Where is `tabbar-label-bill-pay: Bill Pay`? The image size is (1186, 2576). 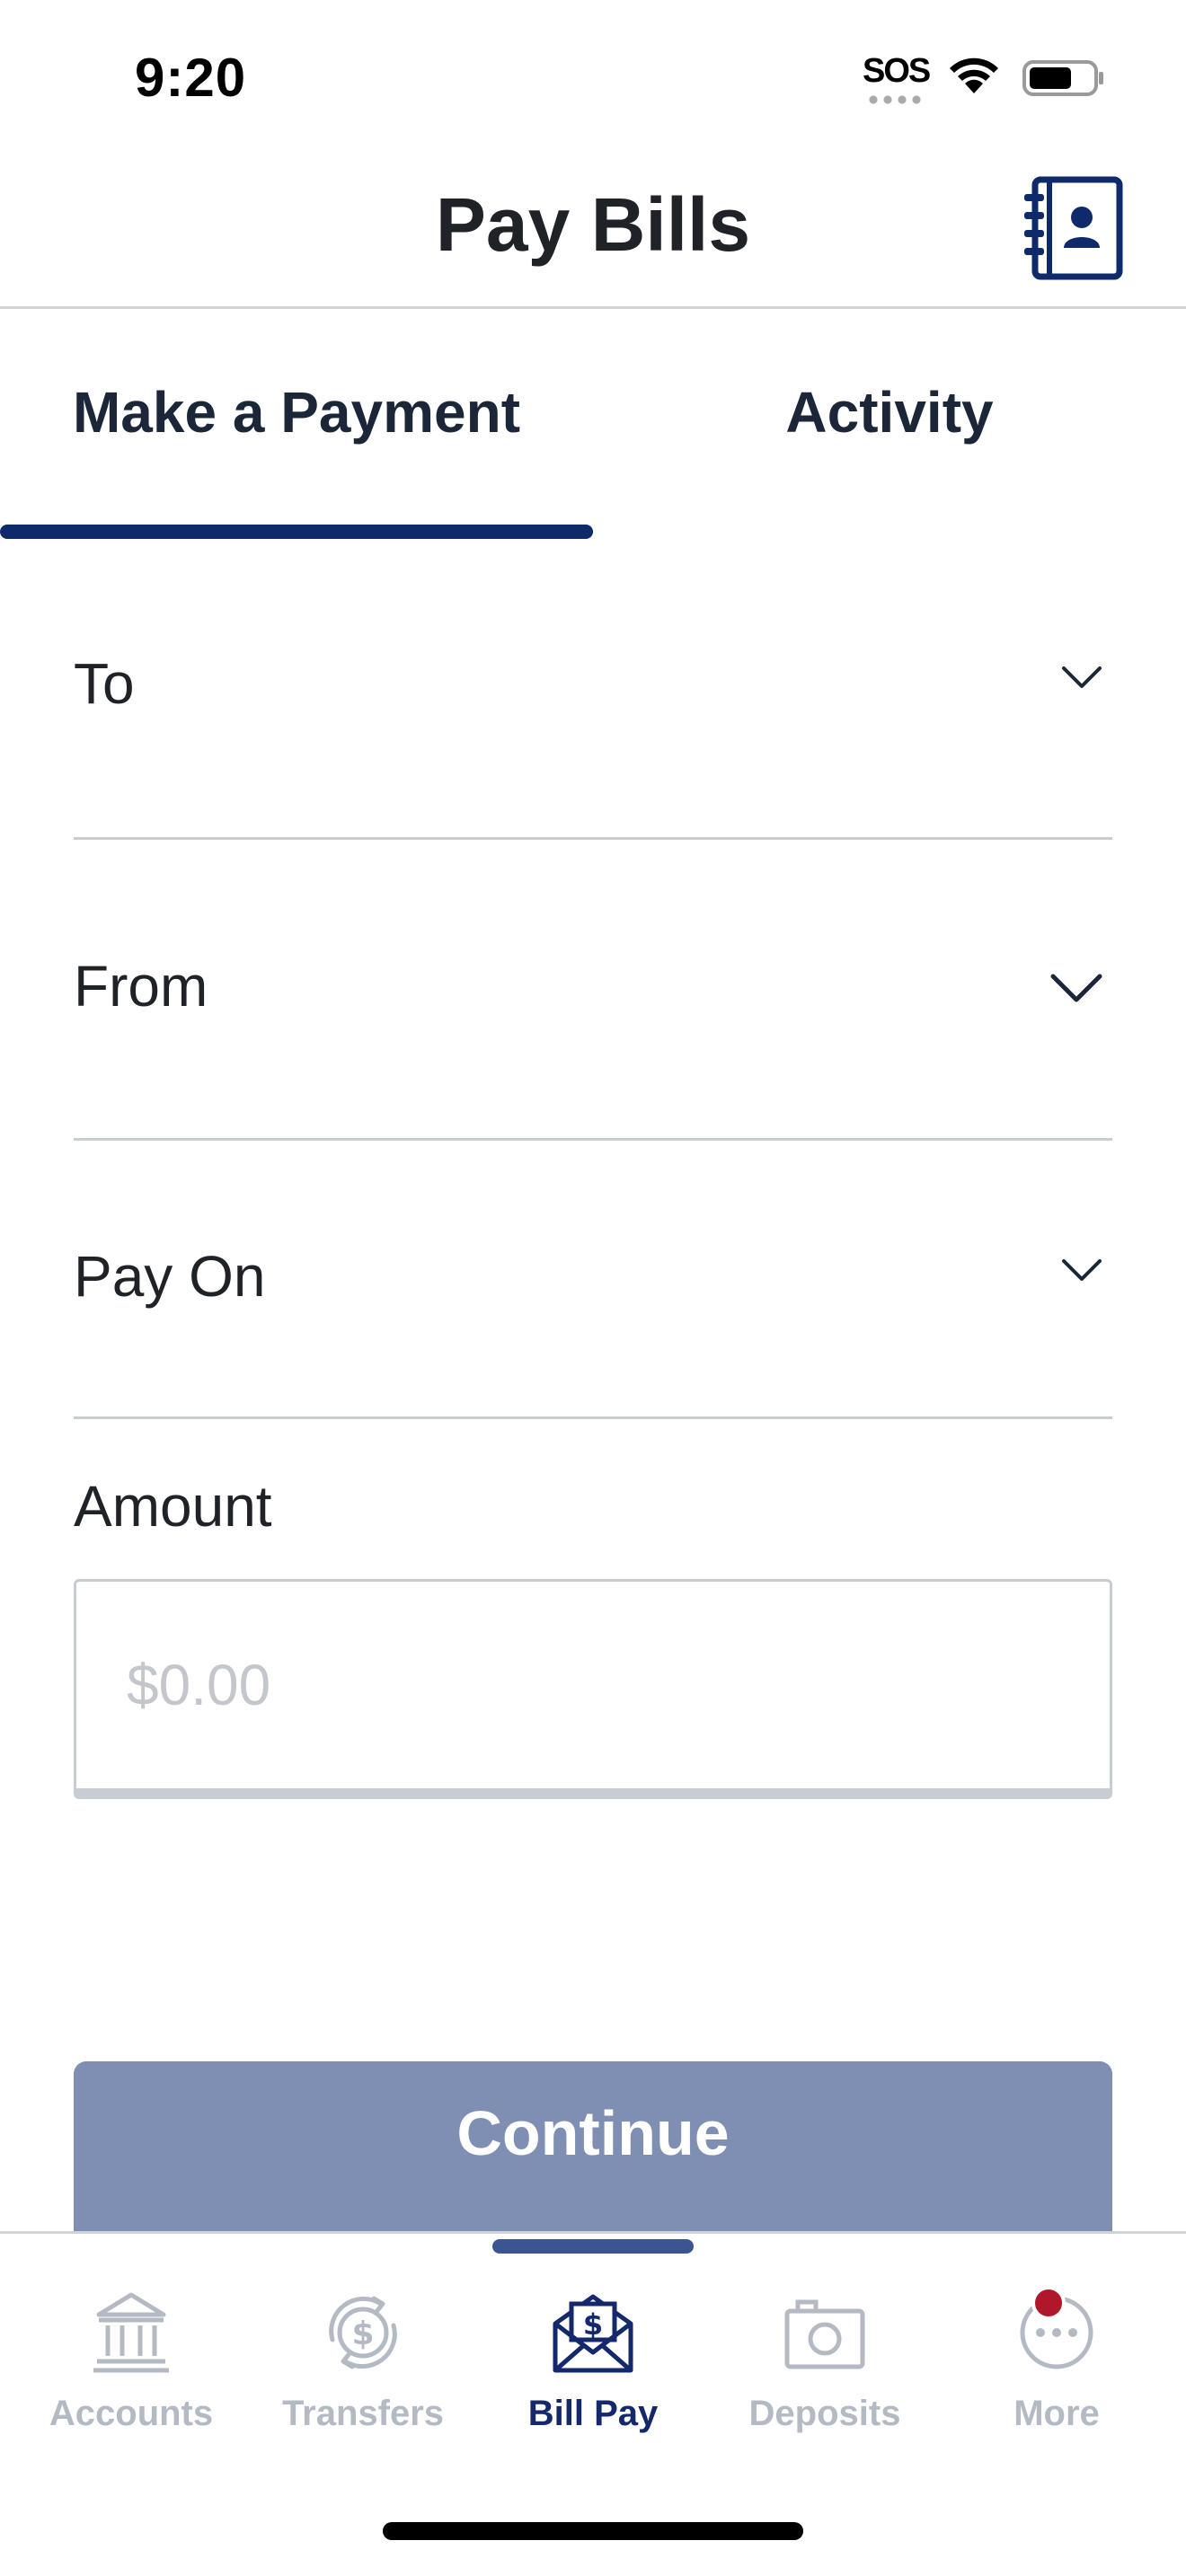
tabbar-label-bill-pay: Bill Pay is located at coordinates (593, 2413).